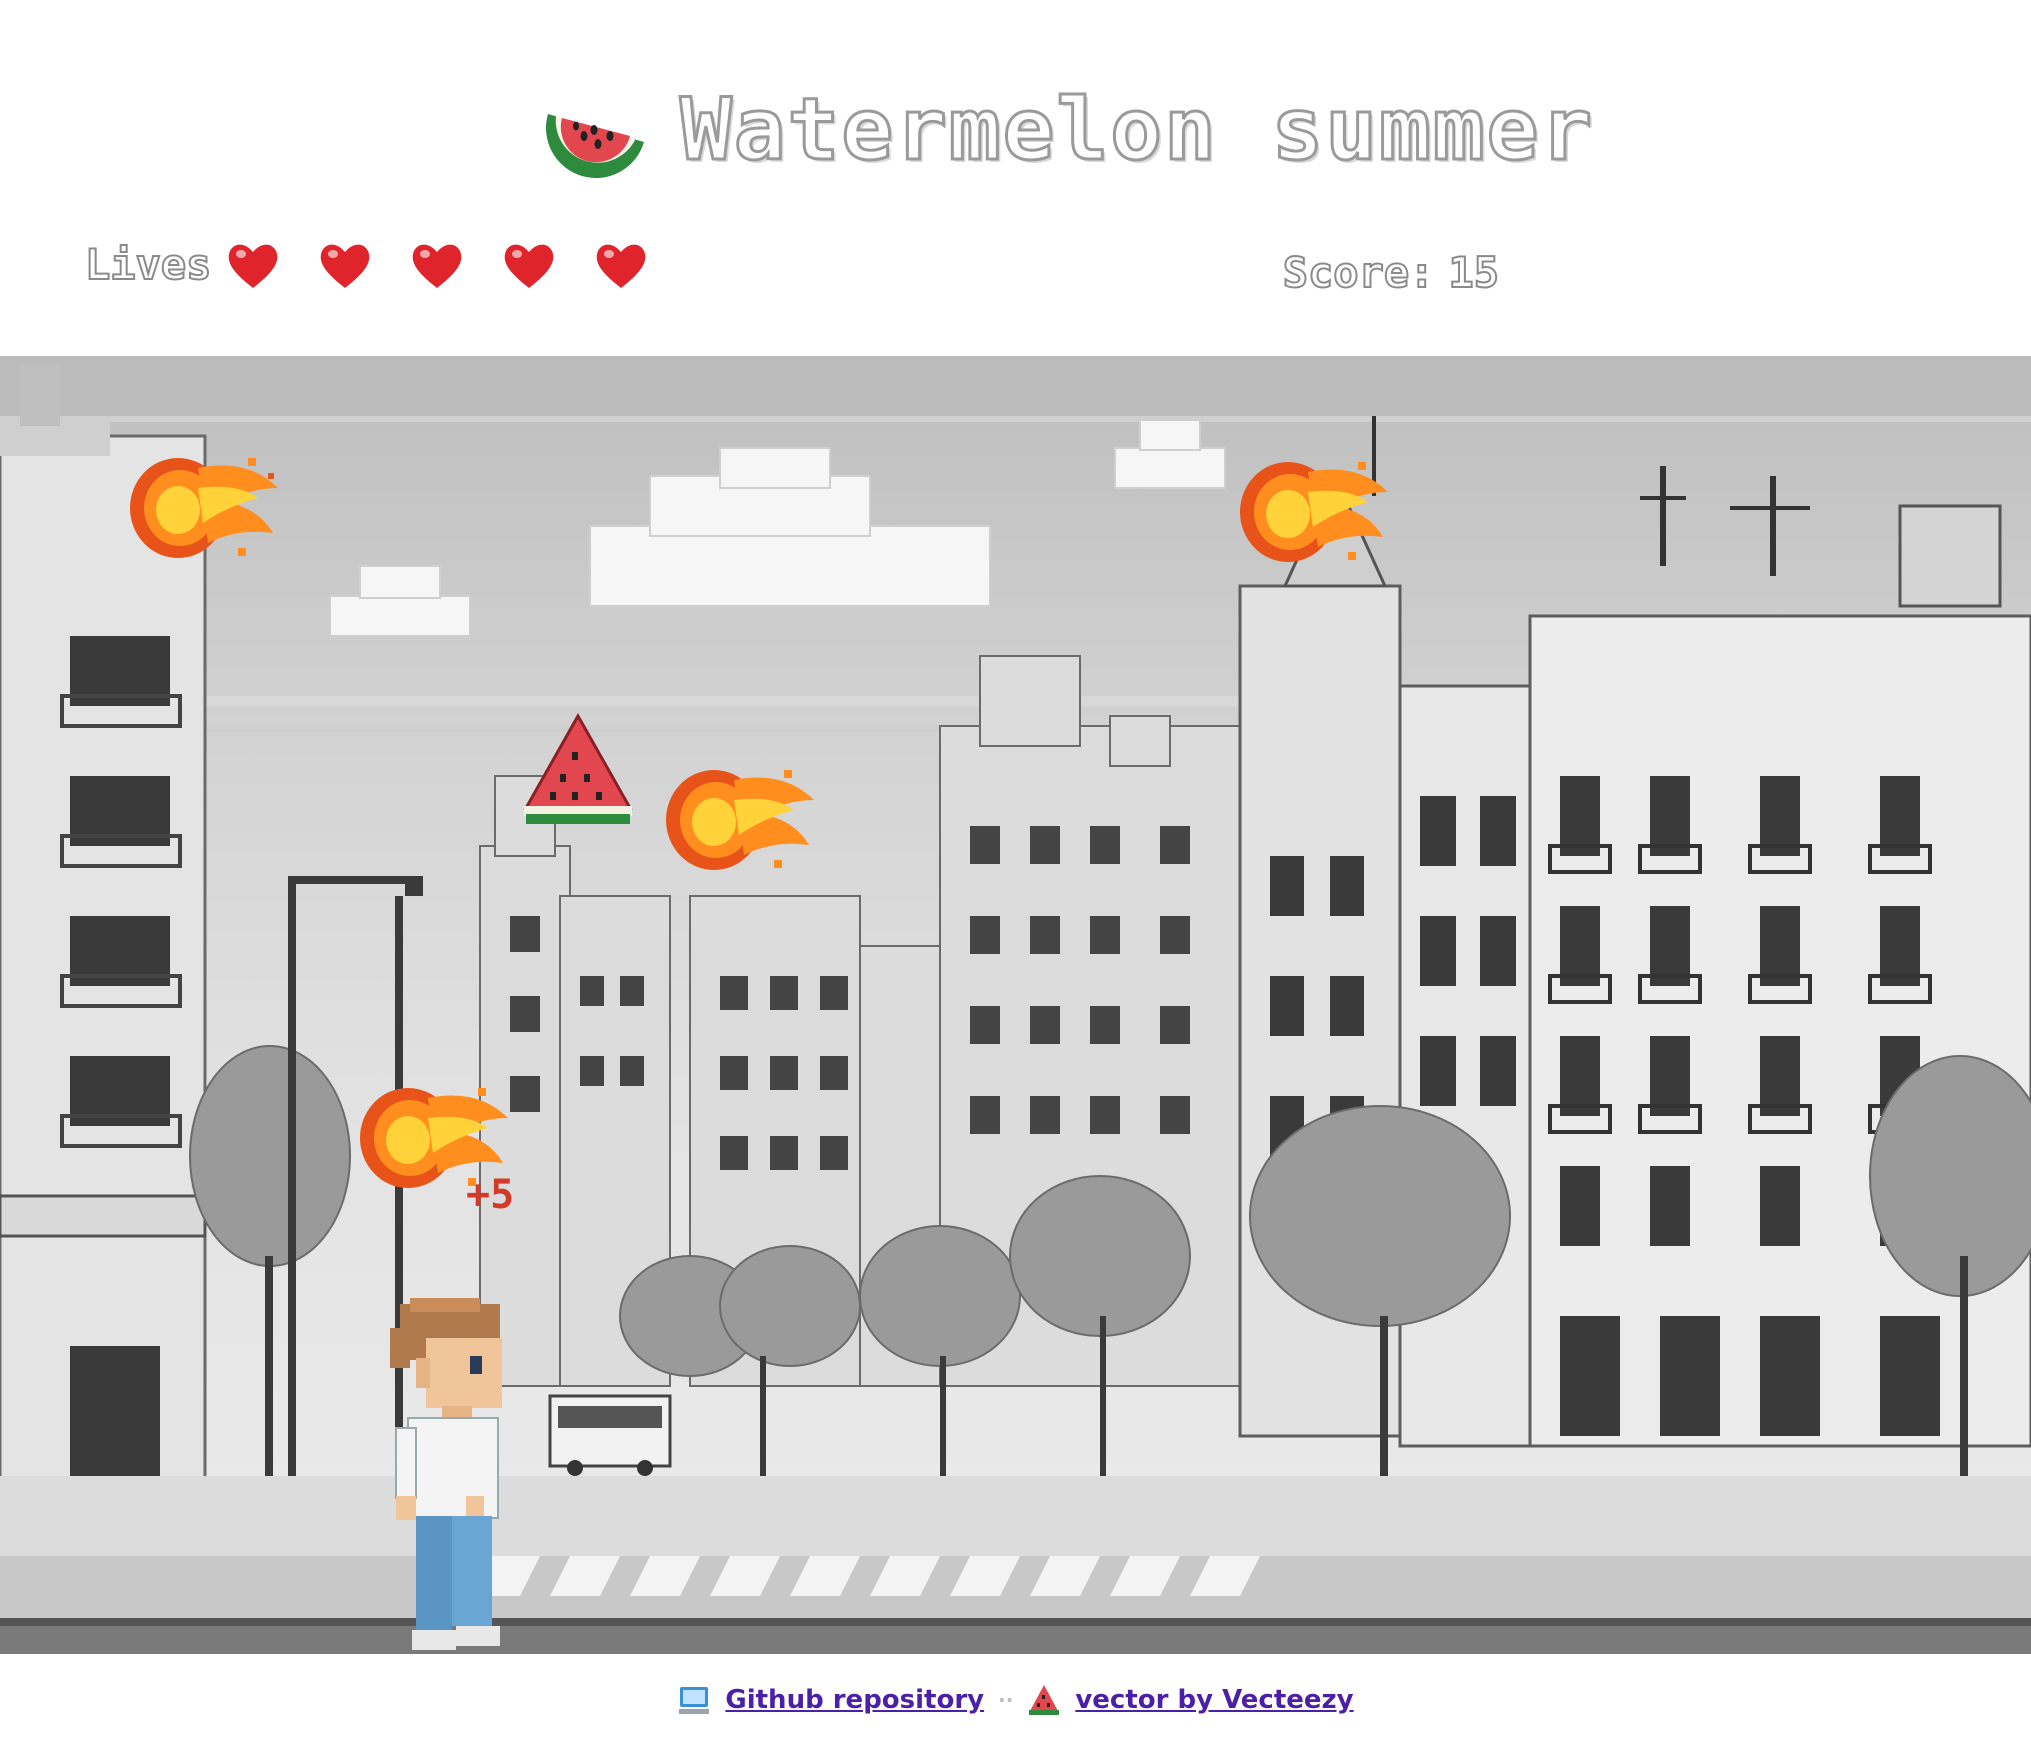 The height and width of the screenshot is (1737, 2031). I want to click on page-title: Watermelon summer, so click(1136, 130).